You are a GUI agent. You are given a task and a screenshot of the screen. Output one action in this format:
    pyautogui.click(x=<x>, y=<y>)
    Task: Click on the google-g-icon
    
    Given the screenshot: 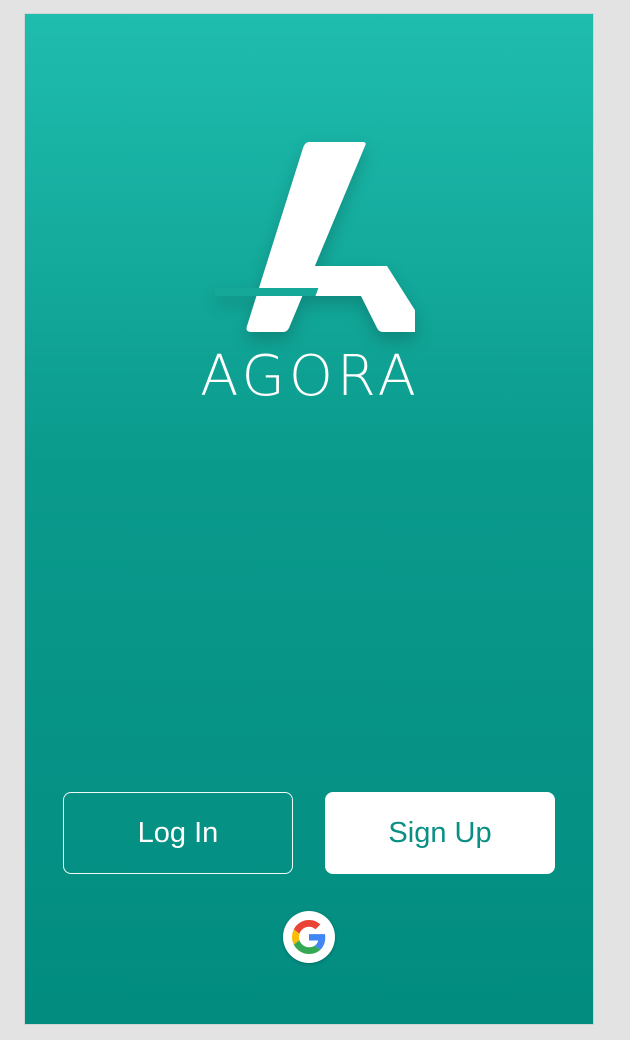 What is the action you would take?
    pyautogui.click(x=309, y=937)
    